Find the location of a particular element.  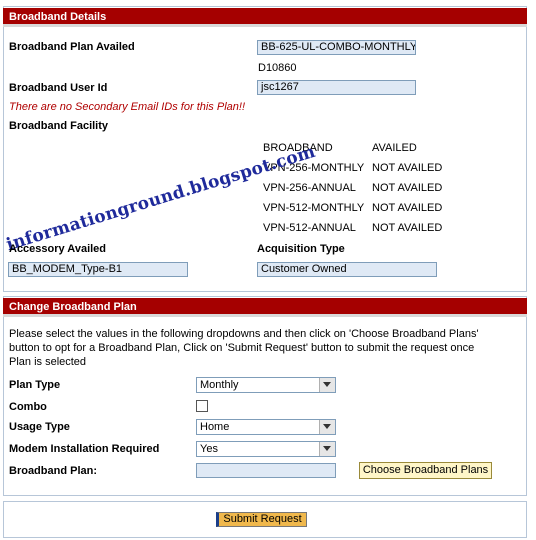

usage-type-dropdown: Home is located at coordinates (266, 427).